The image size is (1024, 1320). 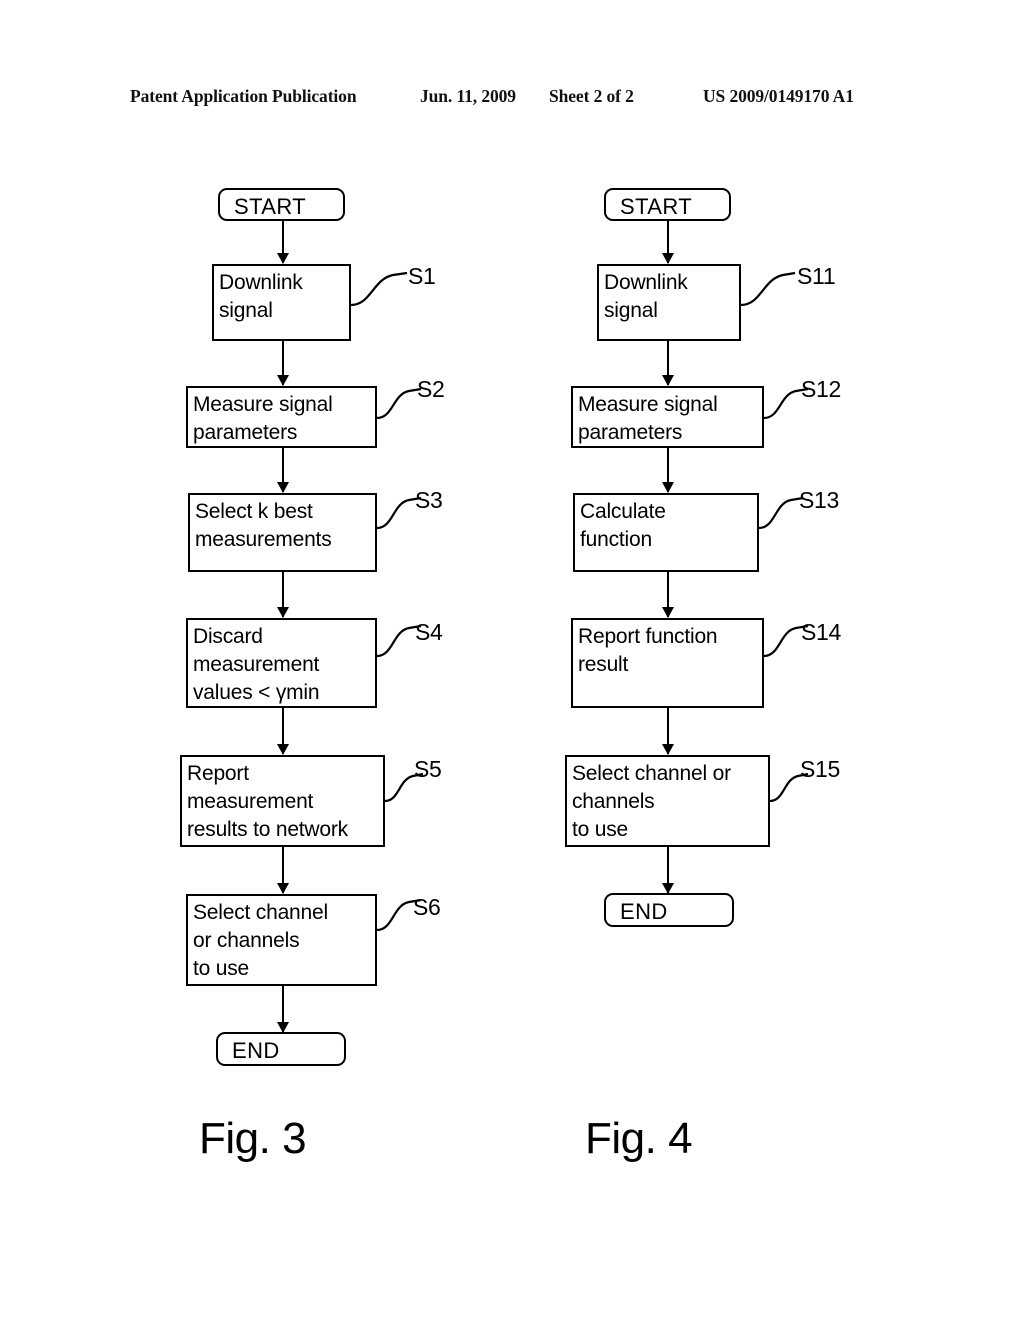 What do you see at coordinates (816, 276) in the screenshot?
I see `fig4-step-label-s11: S11` at bounding box center [816, 276].